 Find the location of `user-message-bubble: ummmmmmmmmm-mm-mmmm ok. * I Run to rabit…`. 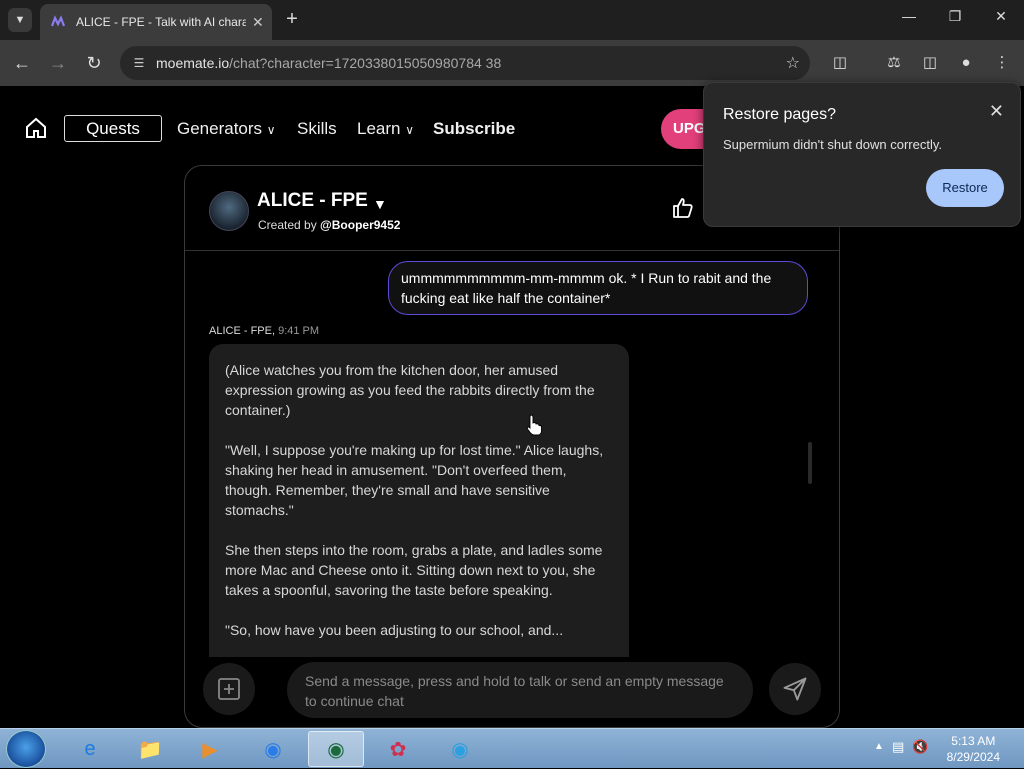

user-message-bubble: ummmmmmmmmm-mm-mmmm ok. * I Run to rabit… is located at coordinates (598, 288).